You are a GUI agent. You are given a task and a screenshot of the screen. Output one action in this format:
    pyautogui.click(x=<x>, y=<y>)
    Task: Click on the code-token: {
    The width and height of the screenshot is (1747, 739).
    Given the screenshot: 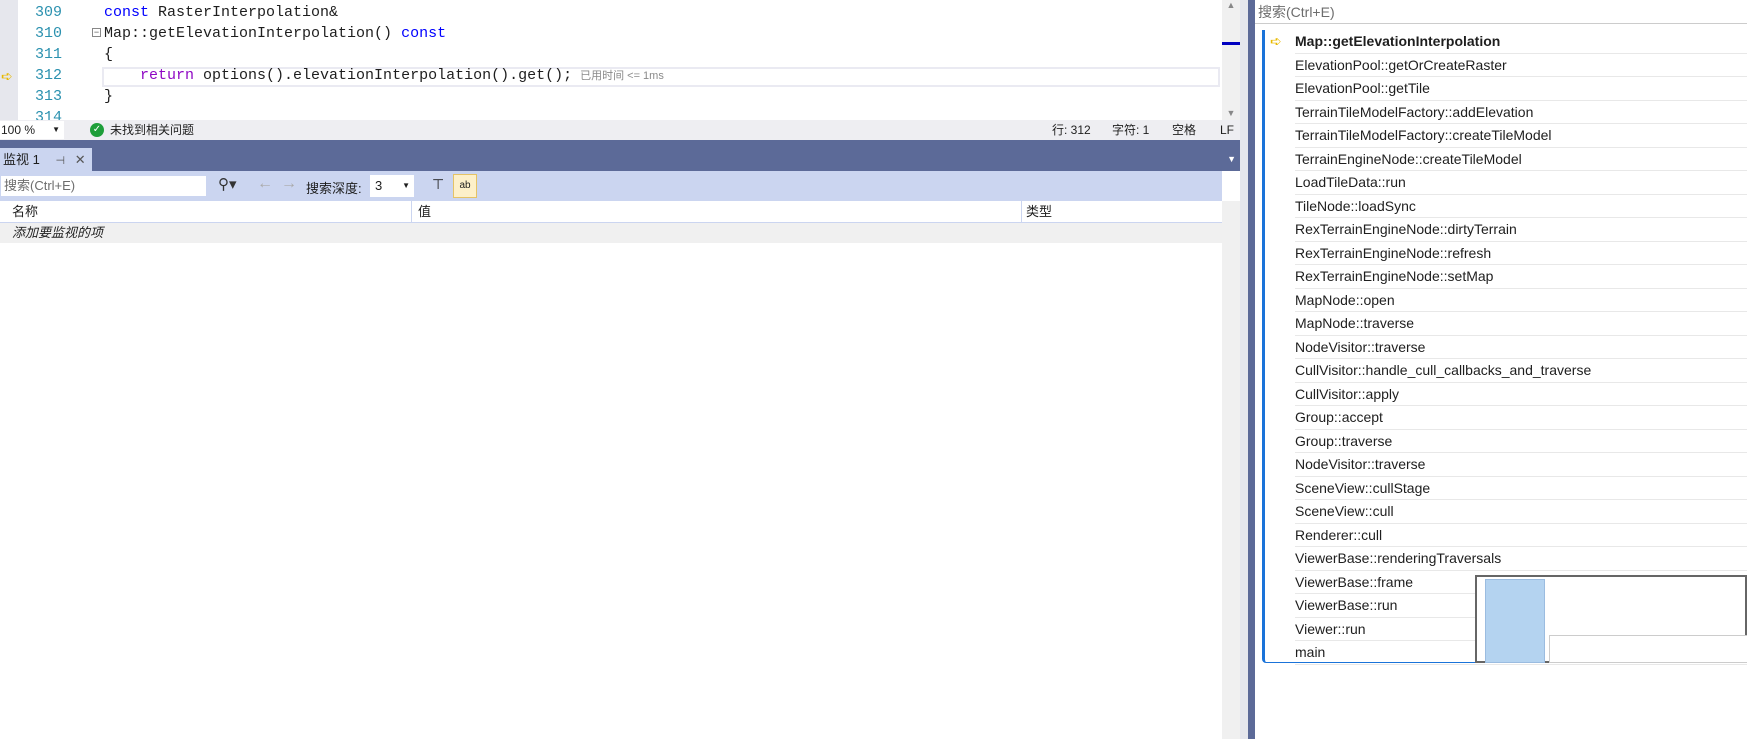 What is the action you would take?
    pyautogui.click(x=109, y=54)
    